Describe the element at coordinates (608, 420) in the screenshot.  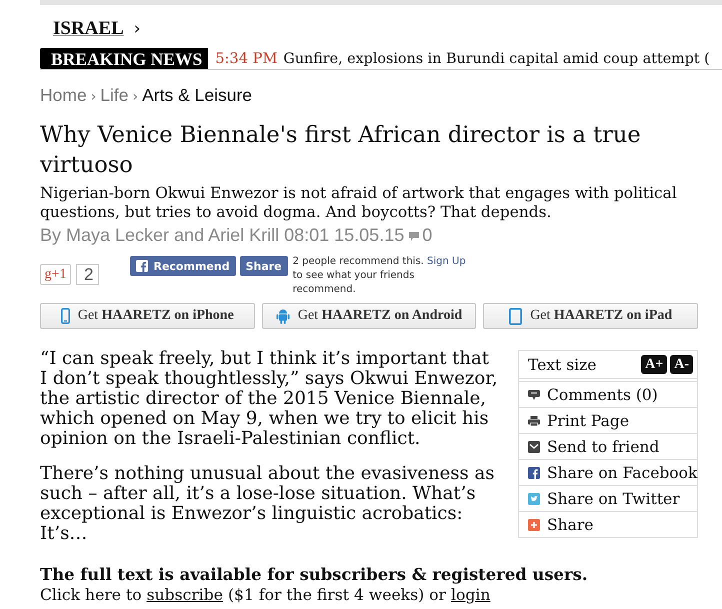
I see `article-tool-link: Print Page` at that location.